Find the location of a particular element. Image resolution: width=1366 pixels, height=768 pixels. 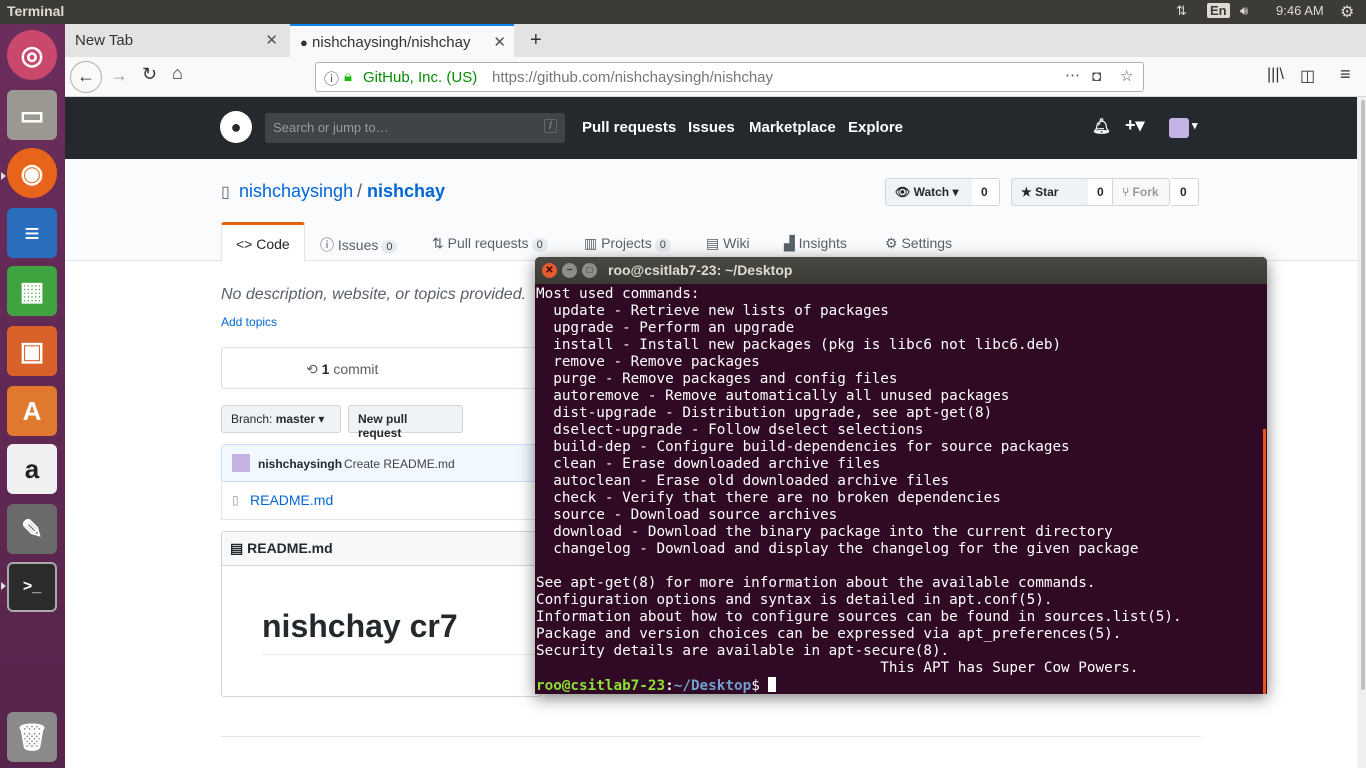

software-center-icon: A is located at coordinates (32, 411).